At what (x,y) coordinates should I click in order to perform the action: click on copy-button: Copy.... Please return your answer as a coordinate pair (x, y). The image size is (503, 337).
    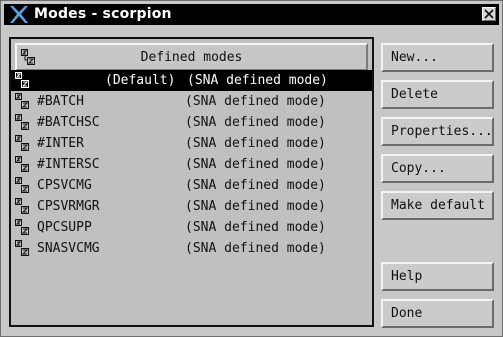
    Looking at the image, I should click on (437, 168).